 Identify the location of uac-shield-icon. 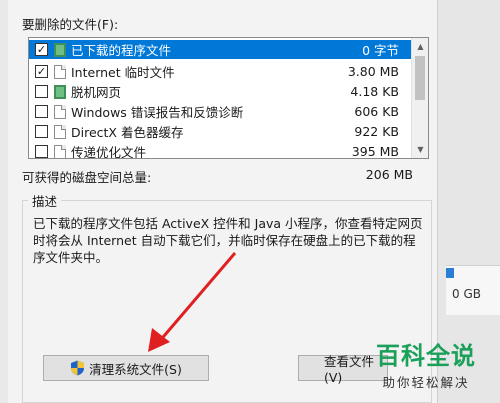
(78, 368).